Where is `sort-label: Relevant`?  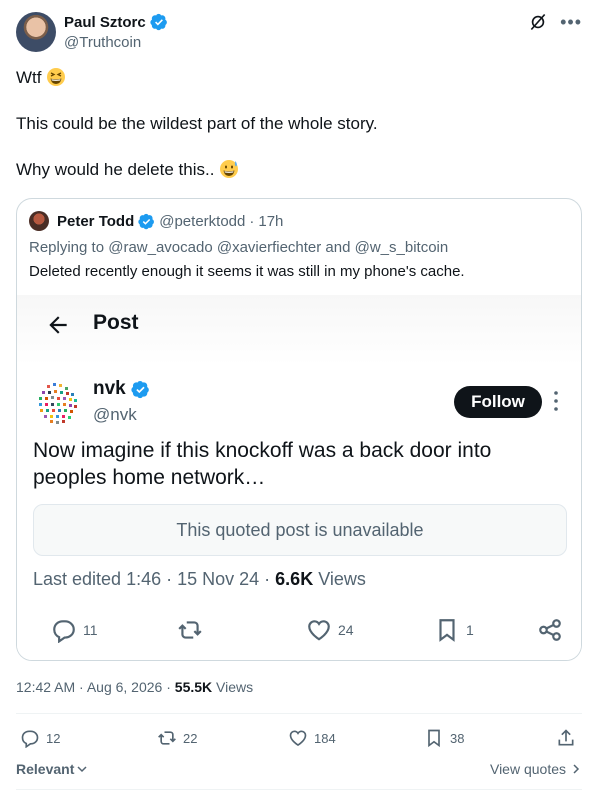 sort-label: Relevant is located at coordinates (45, 769).